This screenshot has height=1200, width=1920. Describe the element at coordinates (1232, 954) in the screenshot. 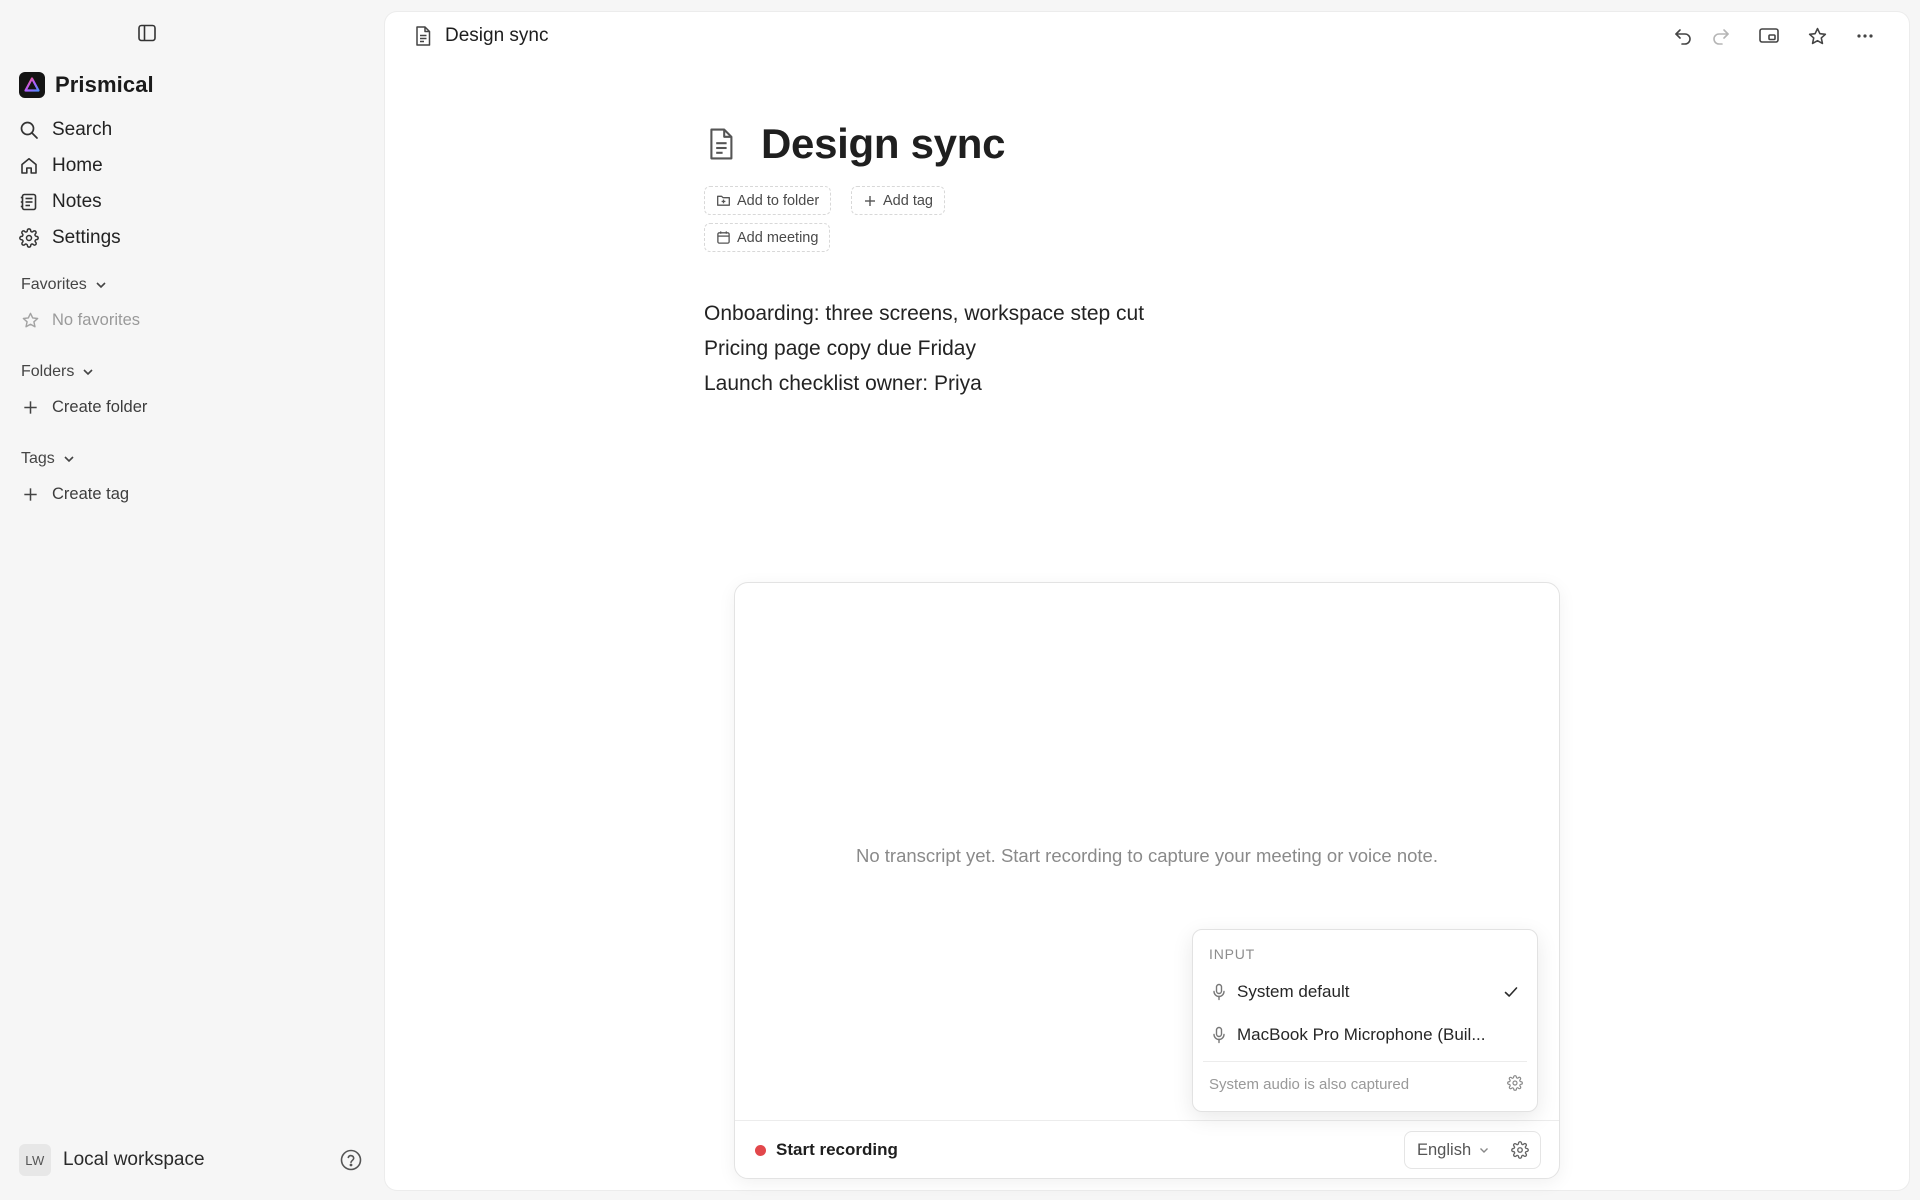

I see `menu-heading: INPUT` at that location.